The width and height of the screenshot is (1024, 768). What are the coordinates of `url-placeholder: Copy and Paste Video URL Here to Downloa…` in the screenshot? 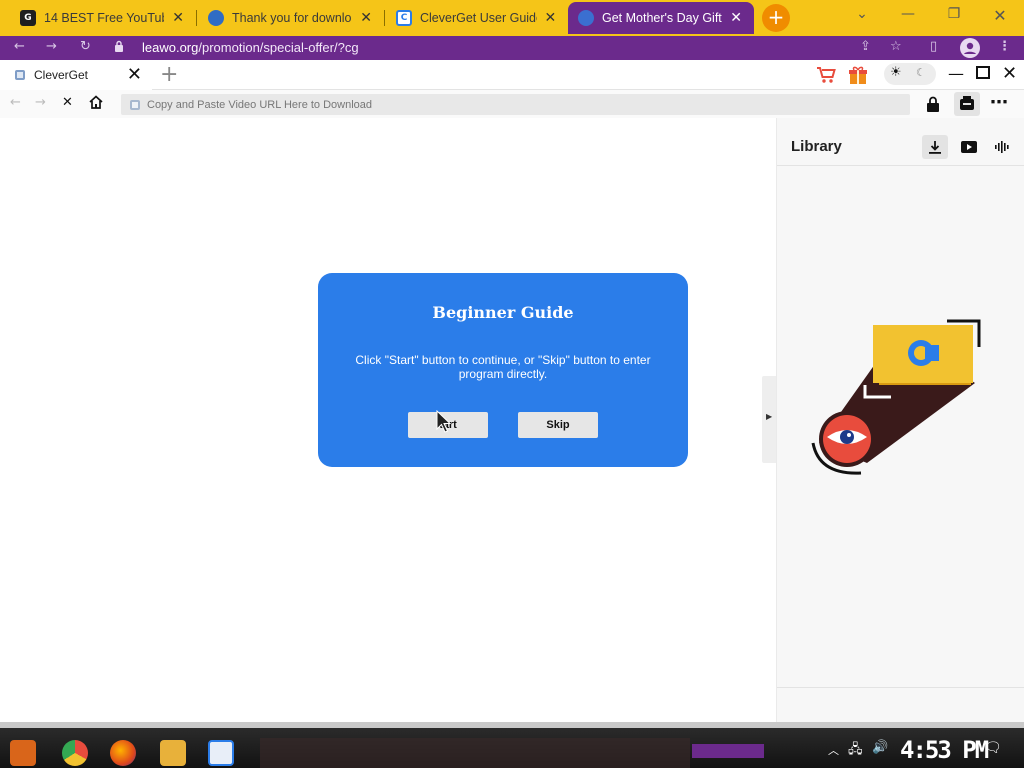 It's located at (260, 104).